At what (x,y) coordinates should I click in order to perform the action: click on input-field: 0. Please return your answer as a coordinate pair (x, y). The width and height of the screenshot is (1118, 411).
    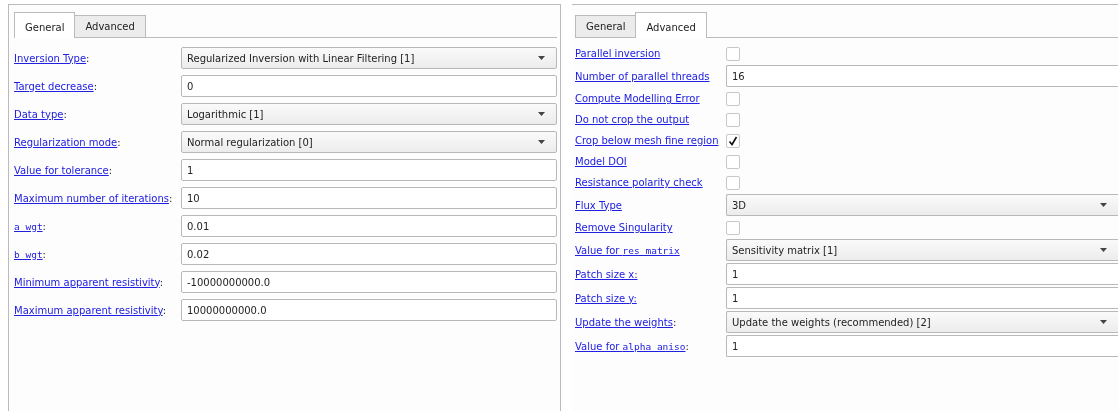
    Looking at the image, I should click on (369, 86).